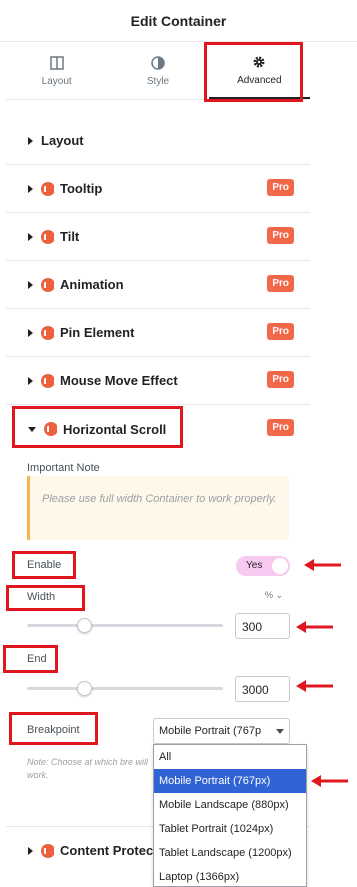 This screenshot has height=887, width=357. Describe the element at coordinates (84, 625) in the screenshot. I see `width-slider-handle` at that location.